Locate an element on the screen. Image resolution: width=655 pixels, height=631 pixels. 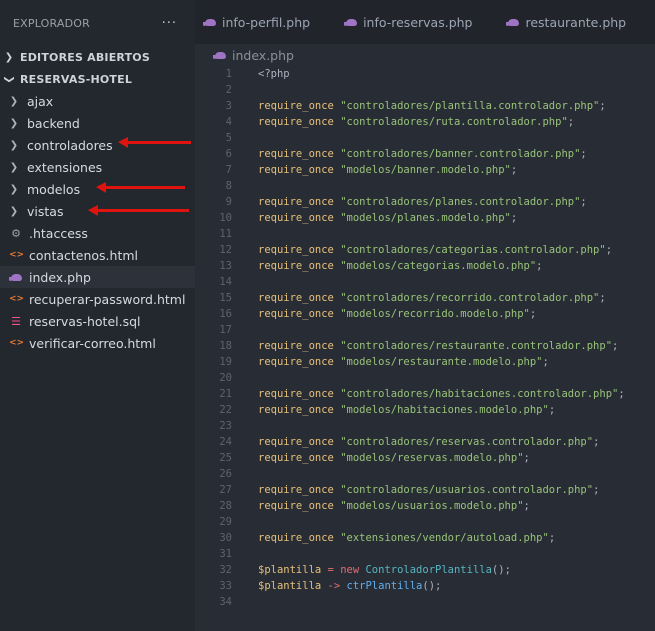
line-number: 25 is located at coordinates (225, 458).